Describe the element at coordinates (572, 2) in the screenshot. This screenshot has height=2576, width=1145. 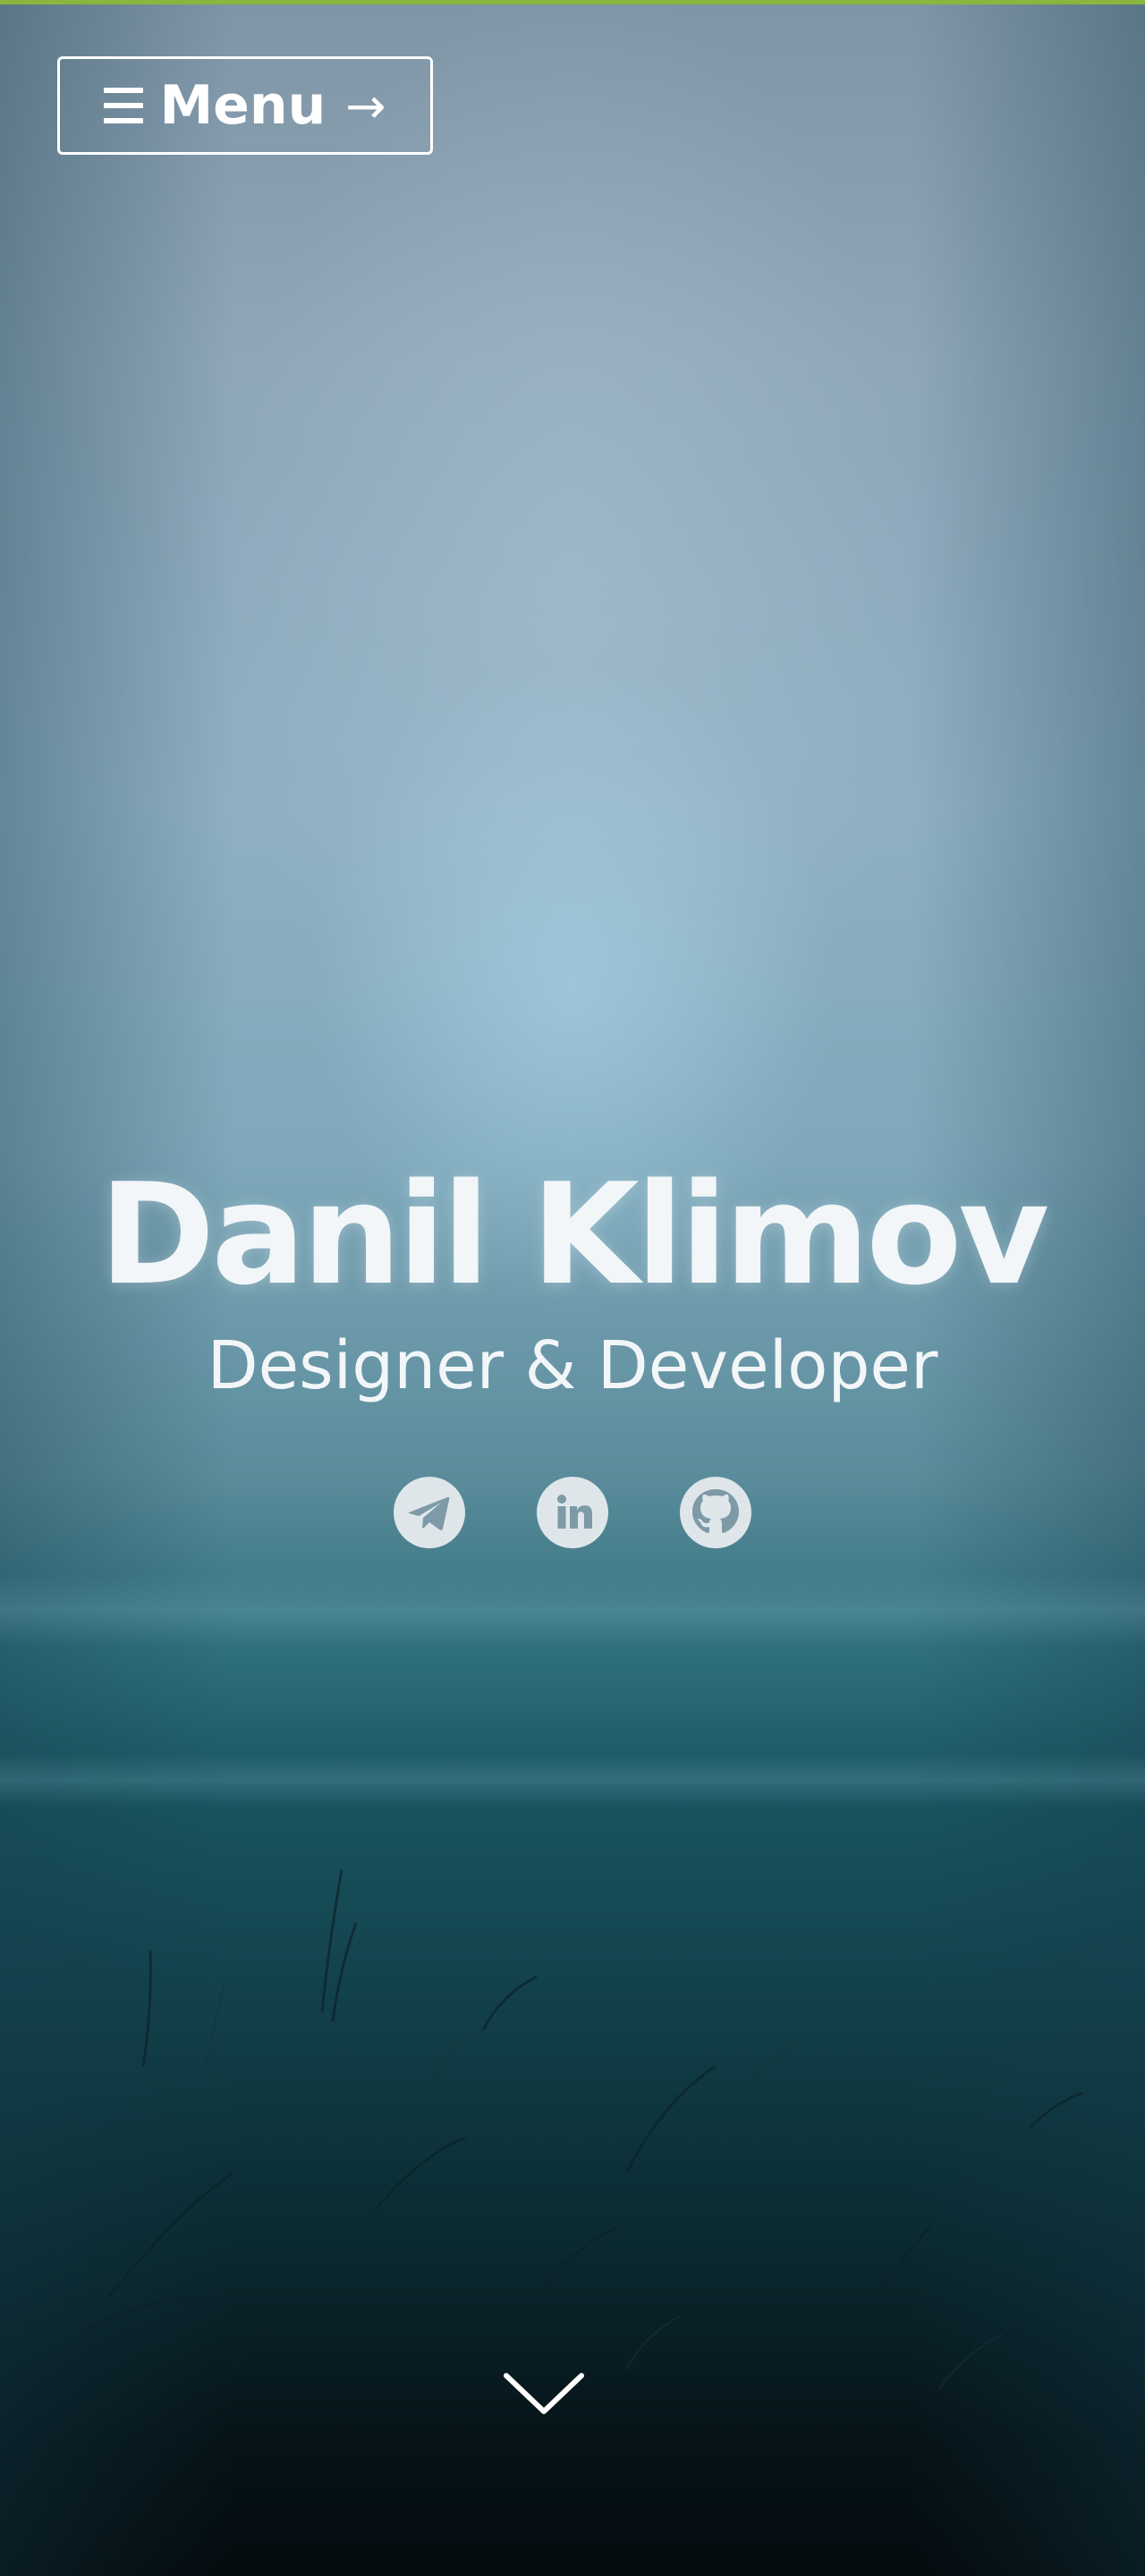
I see `top-accent-bar` at that location.